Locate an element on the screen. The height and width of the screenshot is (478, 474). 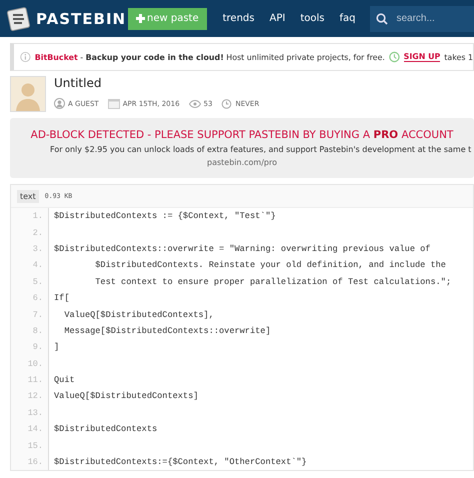
line-number: 13. is located at coordinates (30, 413).